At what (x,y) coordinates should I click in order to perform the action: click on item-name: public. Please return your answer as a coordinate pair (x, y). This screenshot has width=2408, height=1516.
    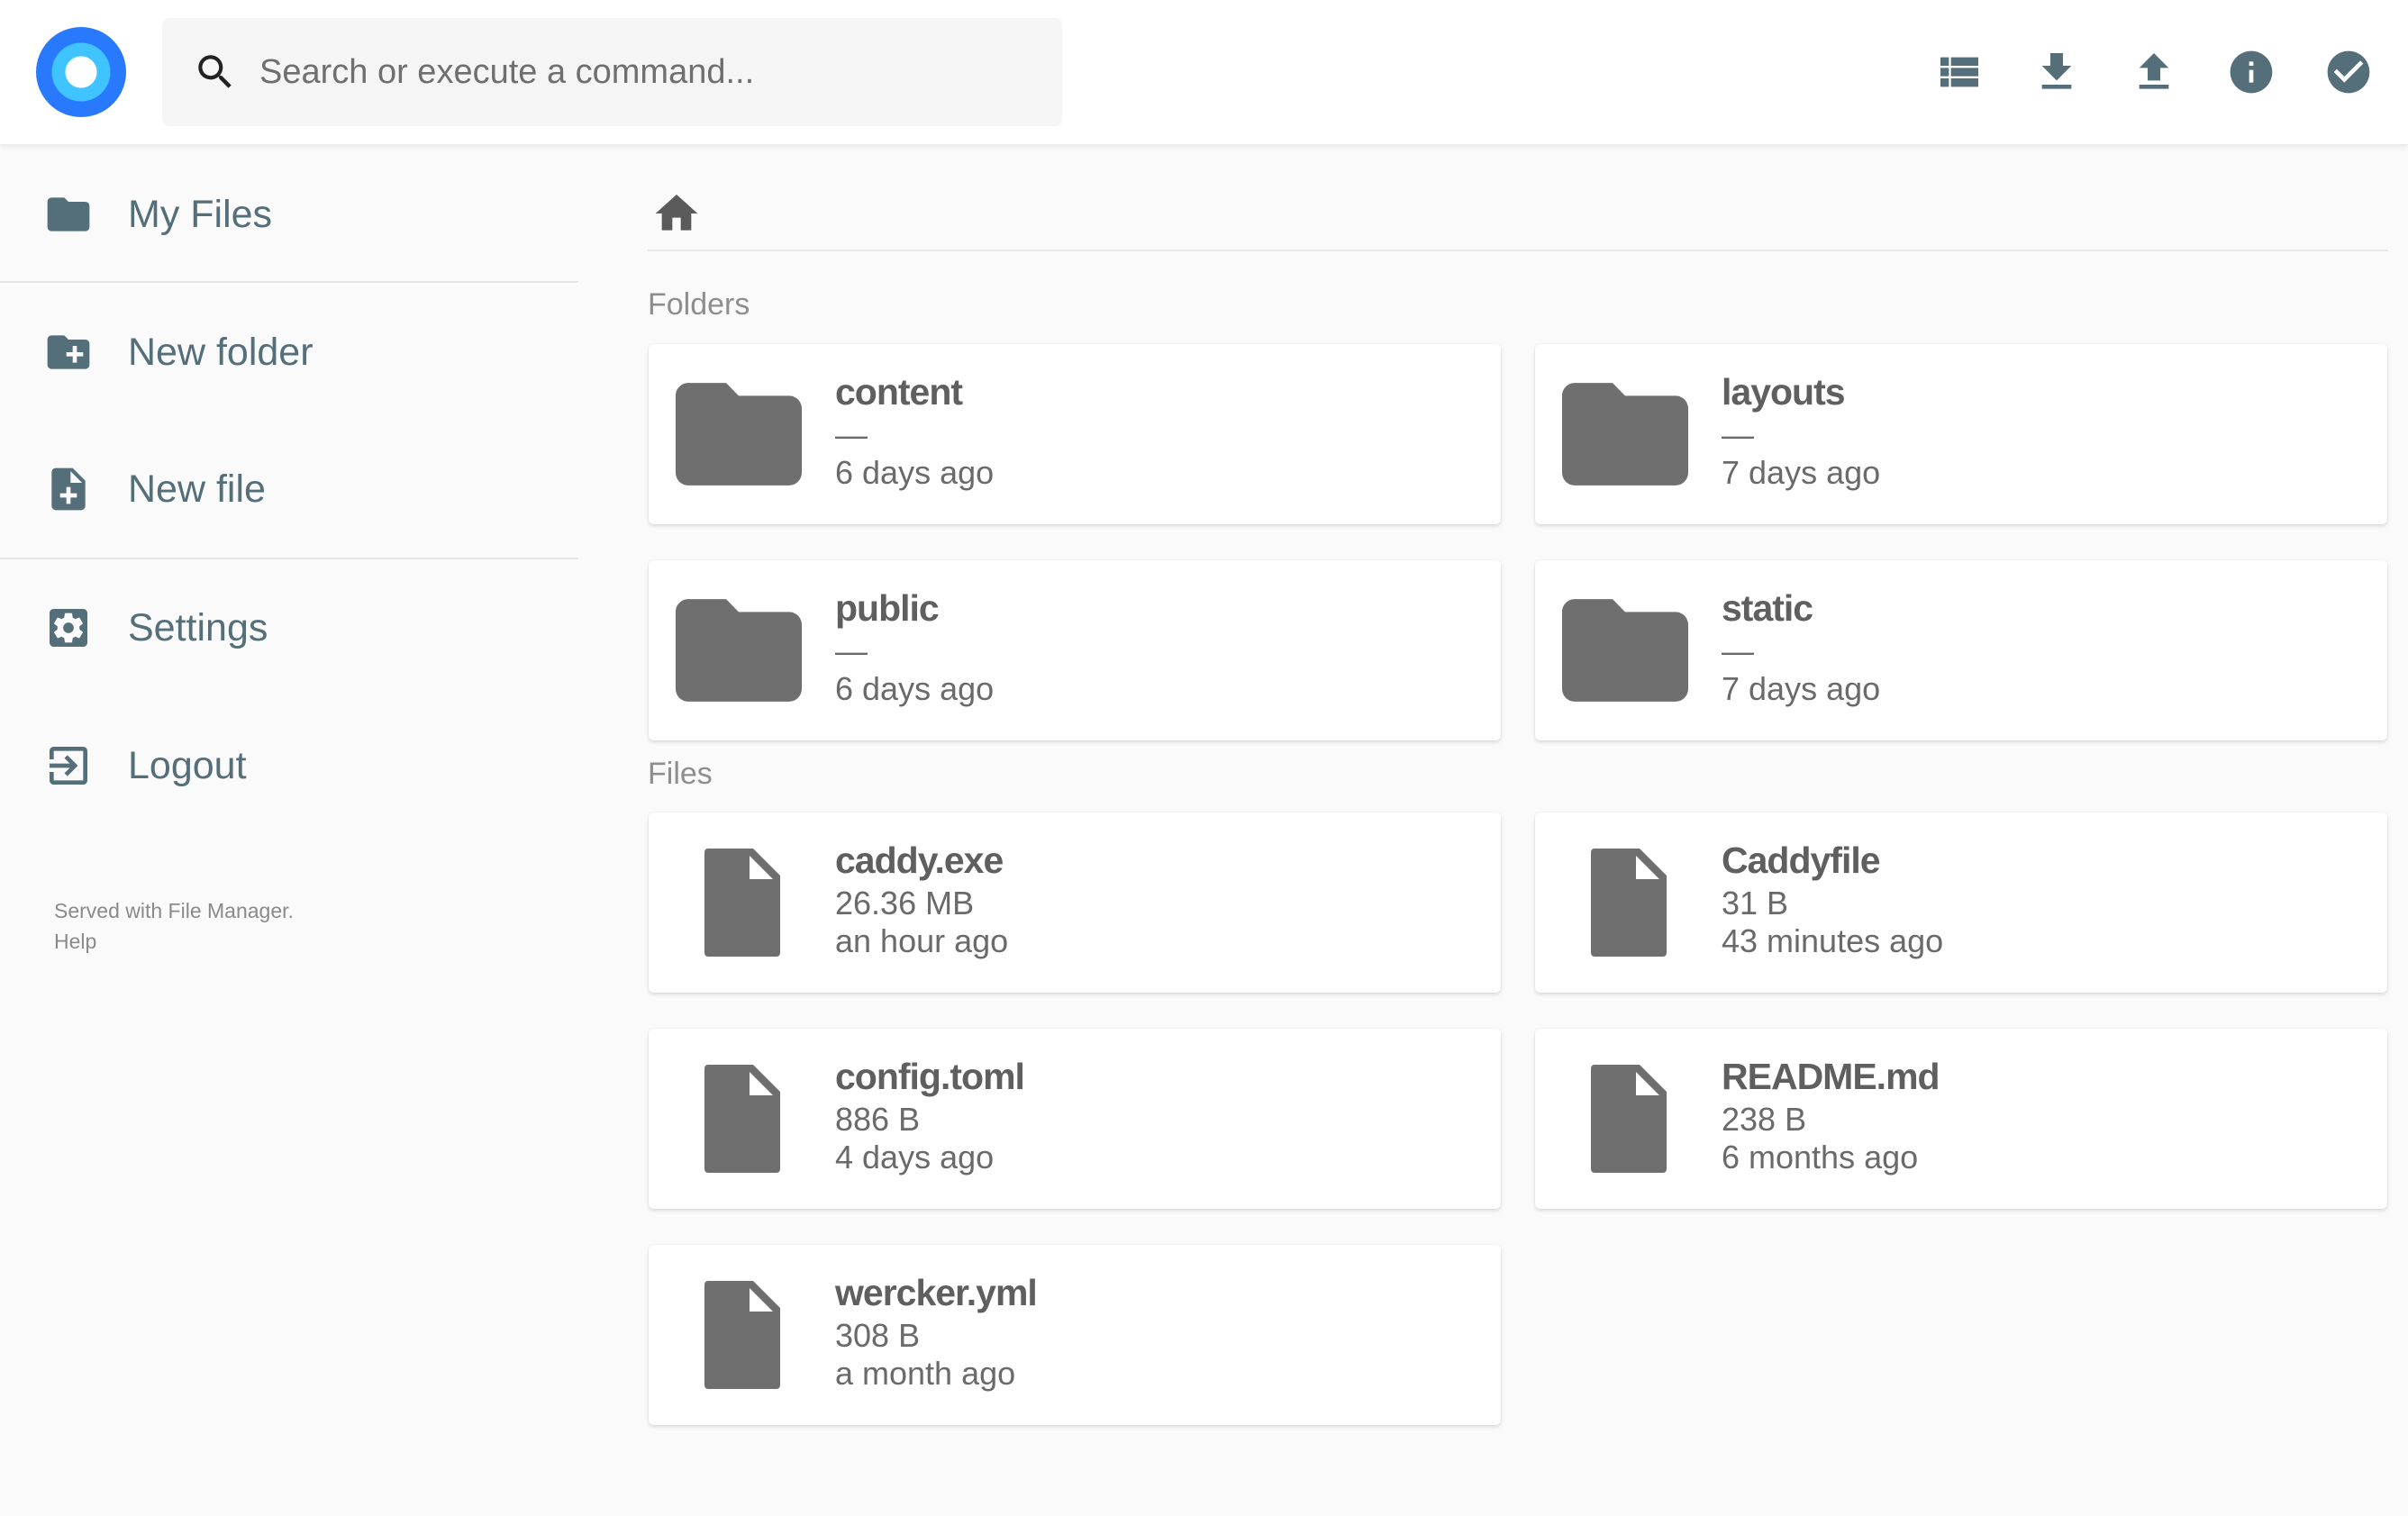
    Looking at the image, I should click on (887, 608).